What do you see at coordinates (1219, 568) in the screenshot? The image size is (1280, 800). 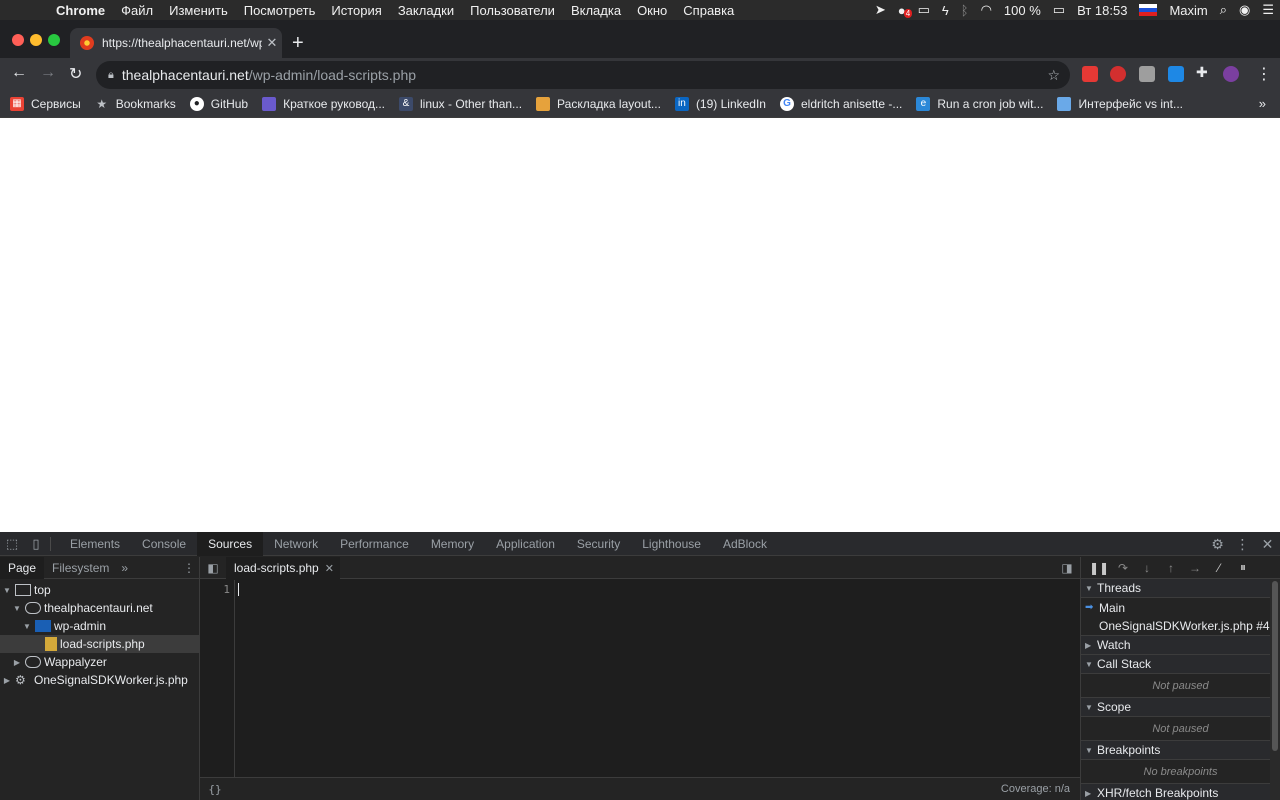 I see `deactivate-breakpoints-icon: ⁄` at bounding box center [1219, 568].